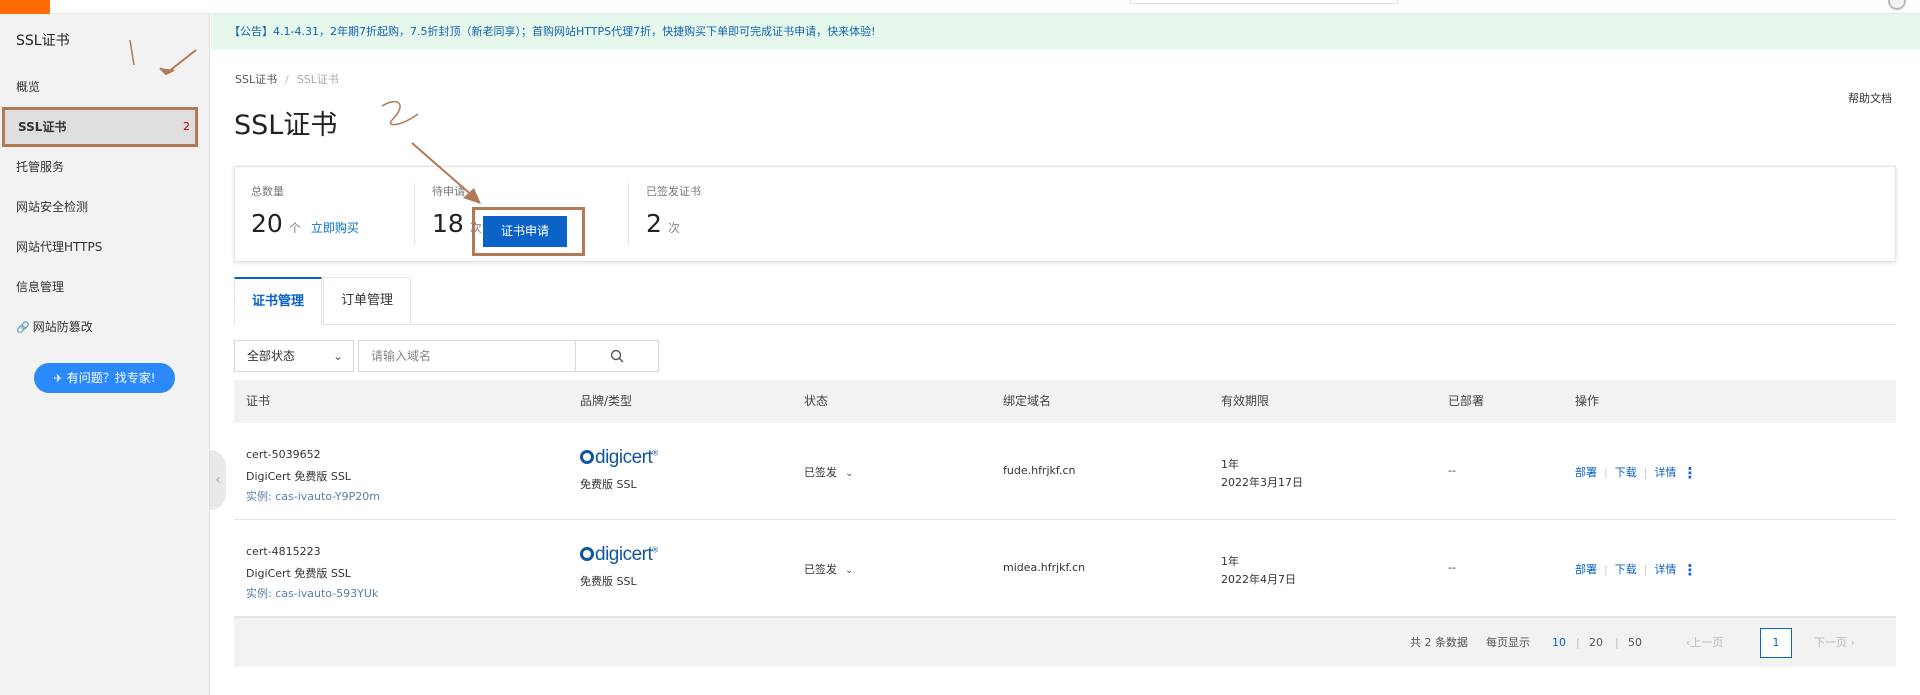 Image resolution: width=1920 pixels, height=695 pixels. What do you see at coordinates (1830, 642) in the screenshot?
I see `next-page-label: 下一页` at bounding box center [1830, 642].